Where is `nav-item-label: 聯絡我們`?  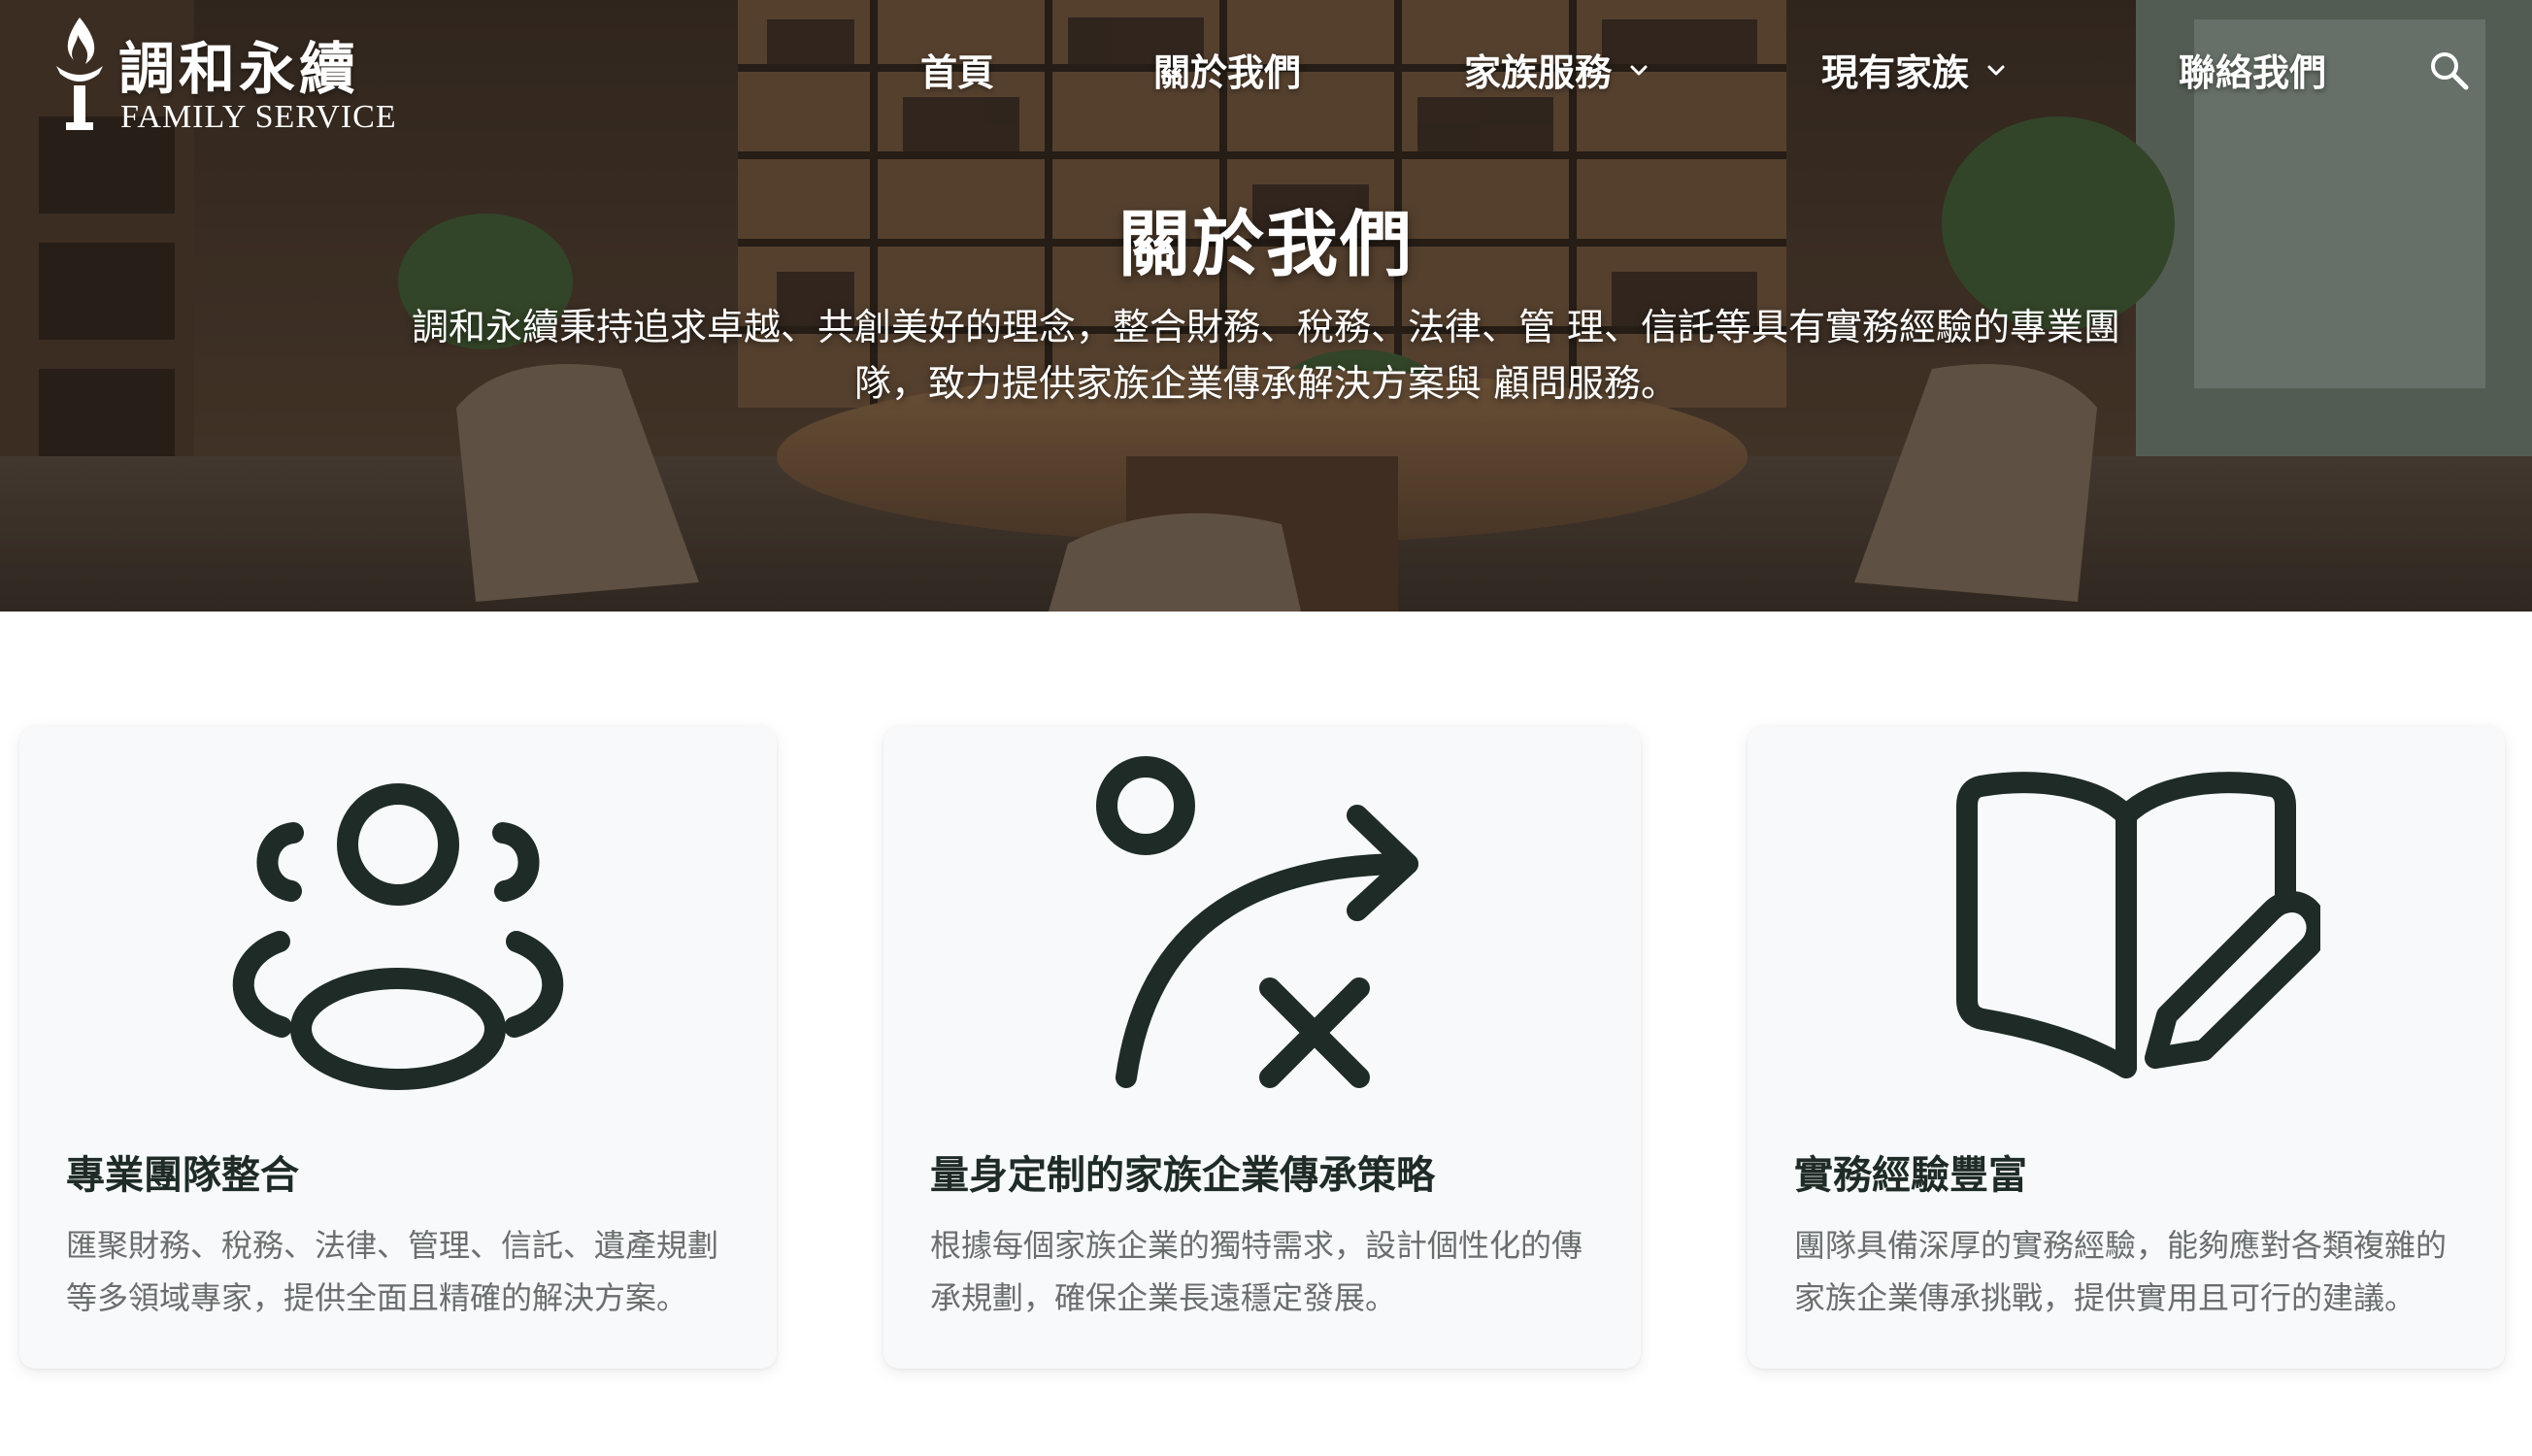
nav-item-label: 聯絡我們 is located at coordinates (2253, 72).